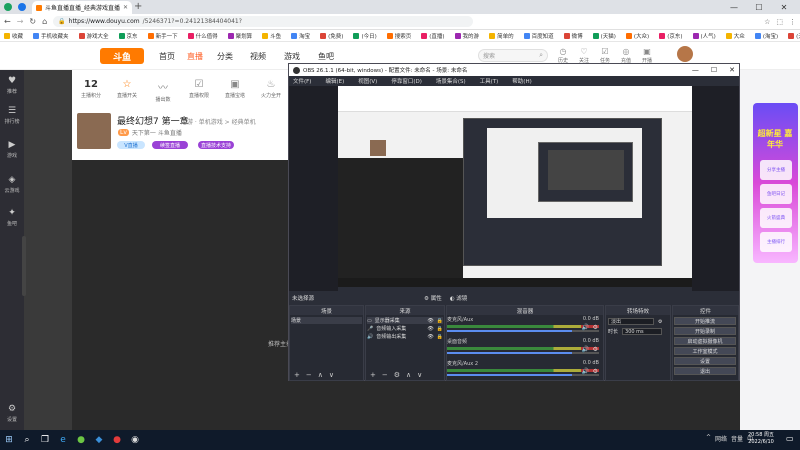 This screenshot has height=450, width=800. Describe the element at coordinates (7, 21) in the screenshot. I see `back-icon: ←` at that location.